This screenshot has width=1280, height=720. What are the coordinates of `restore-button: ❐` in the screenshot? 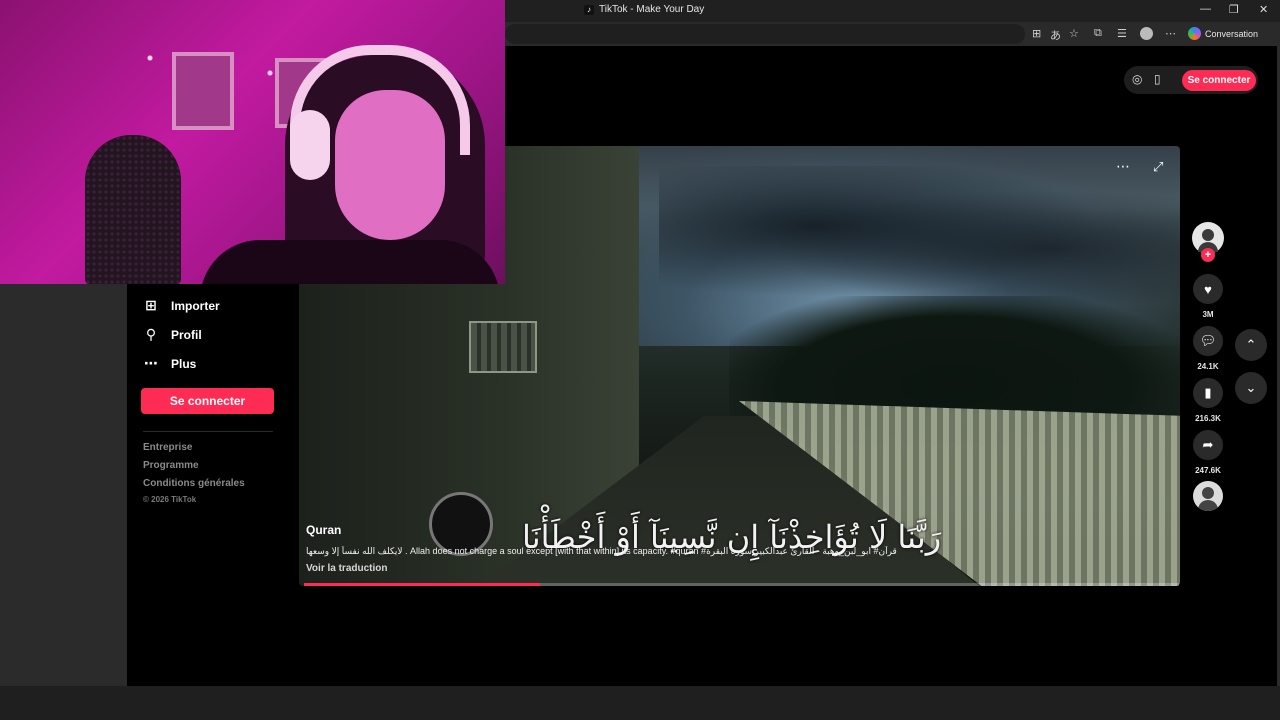 It's located at (1234, 9).